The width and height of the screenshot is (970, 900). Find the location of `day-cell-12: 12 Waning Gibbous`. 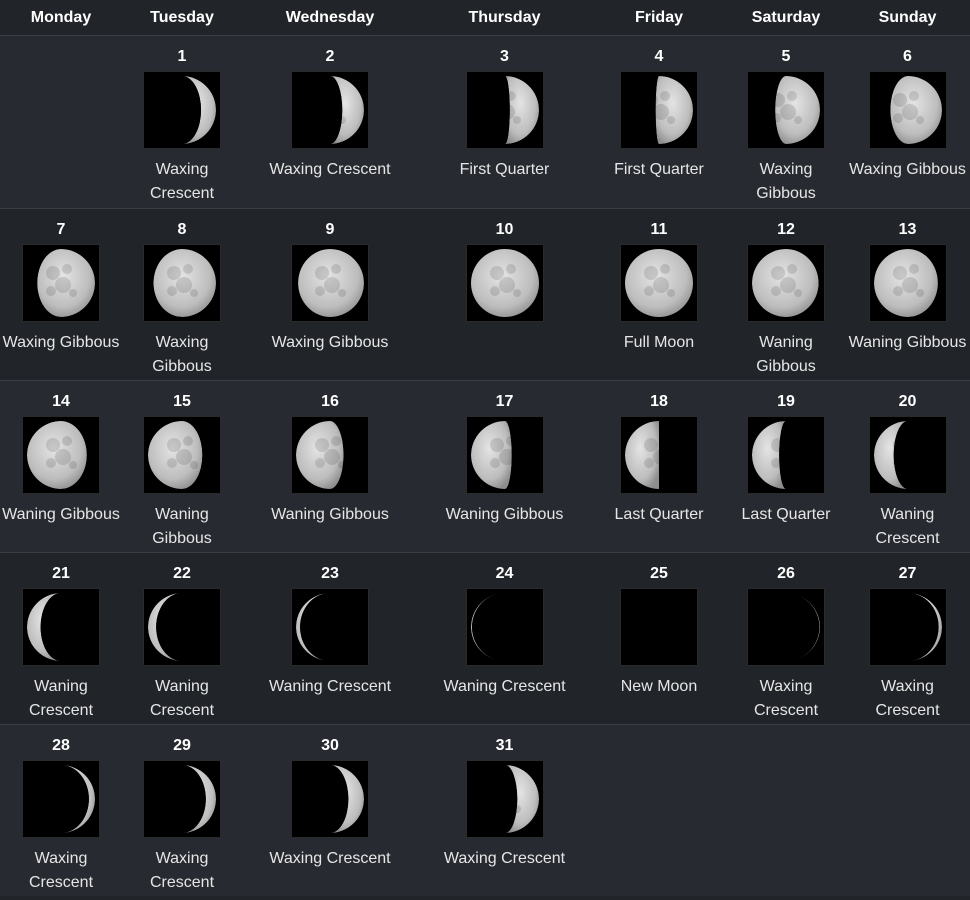

day-cell-12: 12 Waning Gibbous is located at coordinates (786, 294).